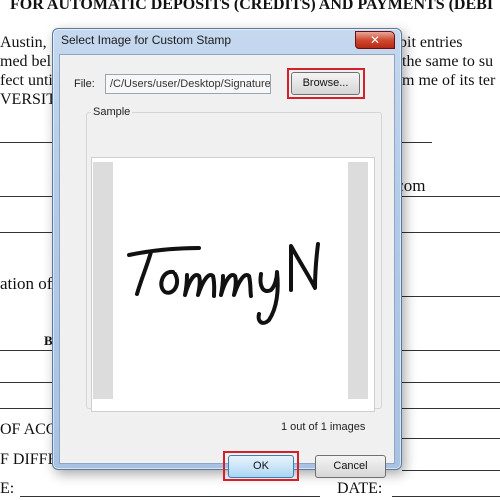 The image size is (500, 500). What do you see at coordinates (261, 466) in the screenshot?
I see `ok-button: OK` at bounding box center [261, 466].